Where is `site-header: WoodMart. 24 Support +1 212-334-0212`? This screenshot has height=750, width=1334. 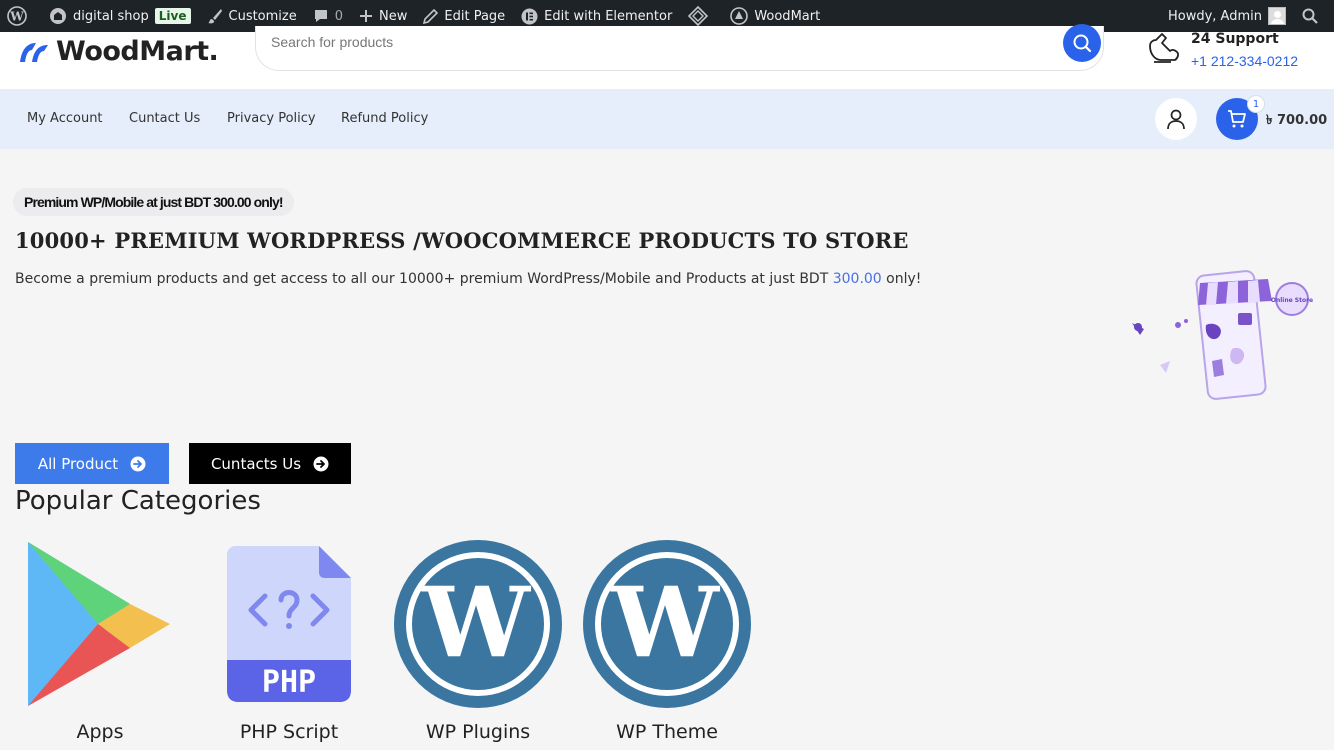 site-header: WoodMart. 24 Support +1 212-334-0212 is located at coordinates (667, 56).